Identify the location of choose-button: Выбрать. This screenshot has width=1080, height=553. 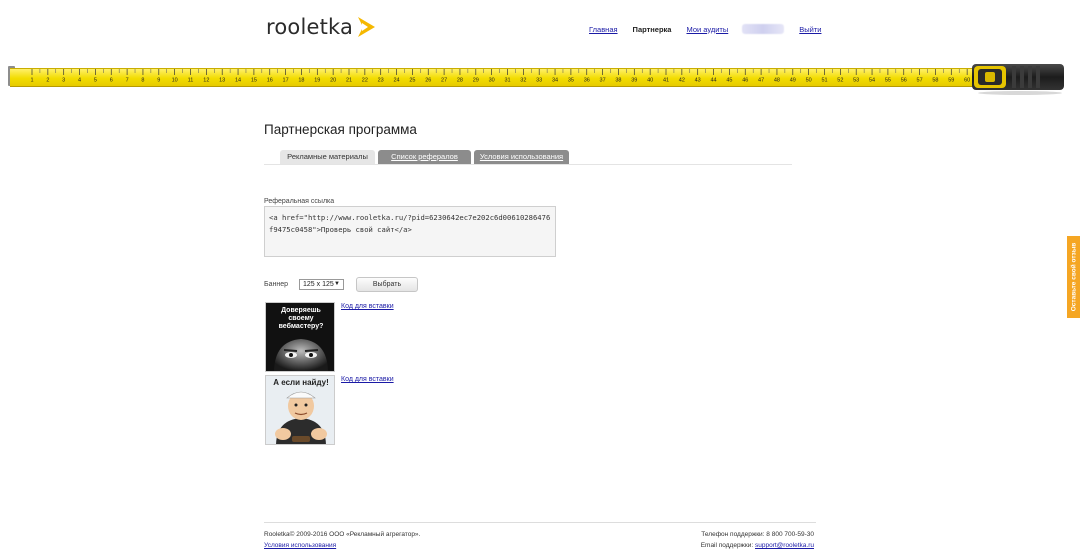
(387, 284).